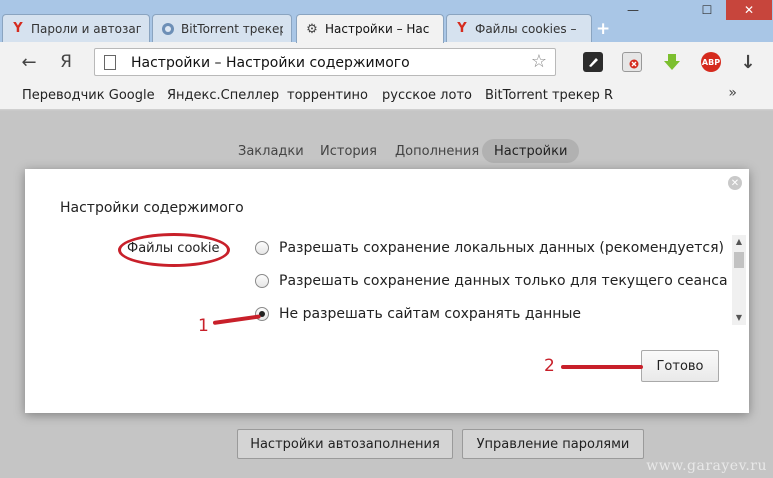 The width and height of the screenshot is (773, 478). Describe the element at coordinates (739, 280) in the screenshot. I see `scrollbar: ▲ ▼` at that location.